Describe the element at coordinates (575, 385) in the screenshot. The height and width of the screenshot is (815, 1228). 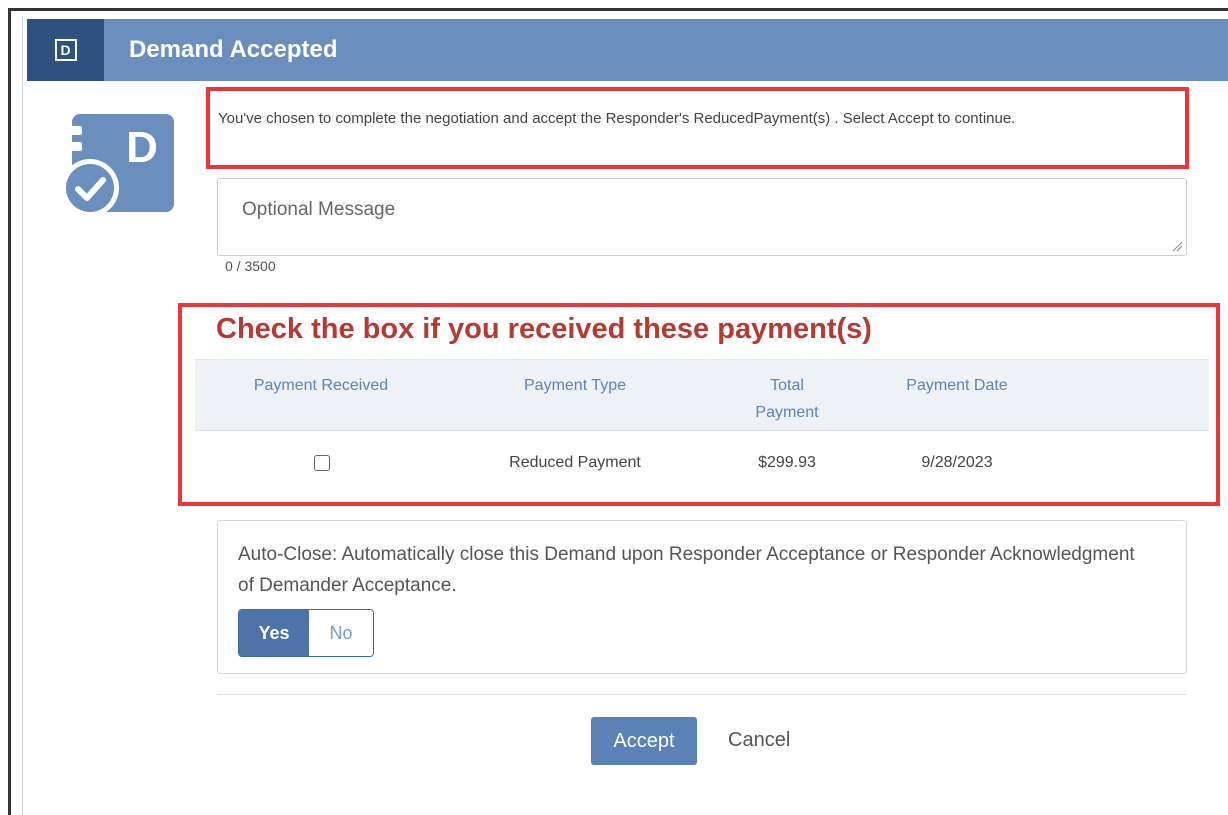
I see `column-payment-type: Payment Type` at that location.